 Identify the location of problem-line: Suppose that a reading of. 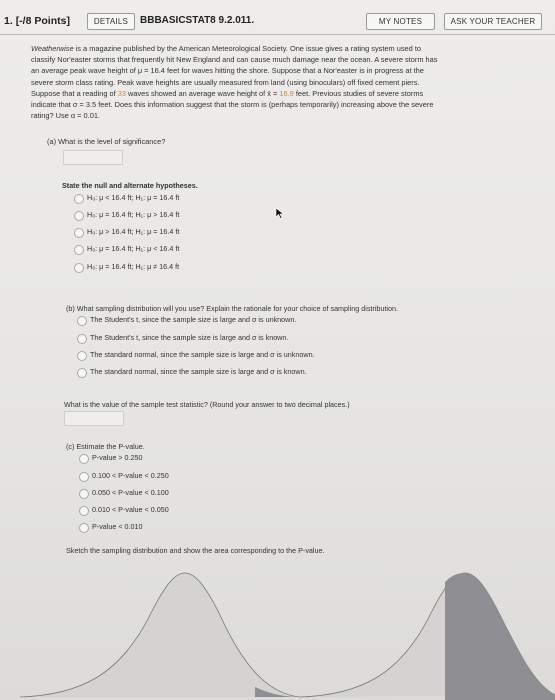
(74, 93).